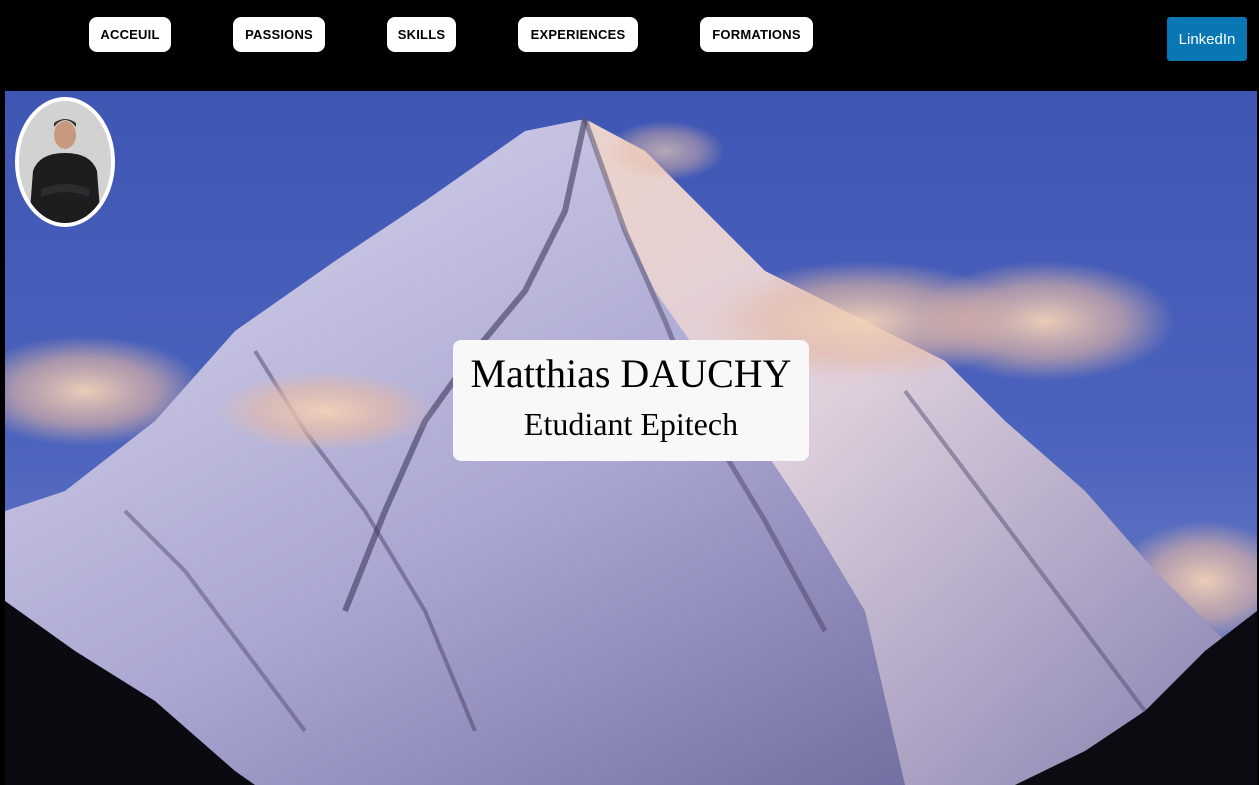  Describe the element at coordinates (130, 34) in the screenshot. I see `nav-button-acceuil: ACCEUIL` at that location.